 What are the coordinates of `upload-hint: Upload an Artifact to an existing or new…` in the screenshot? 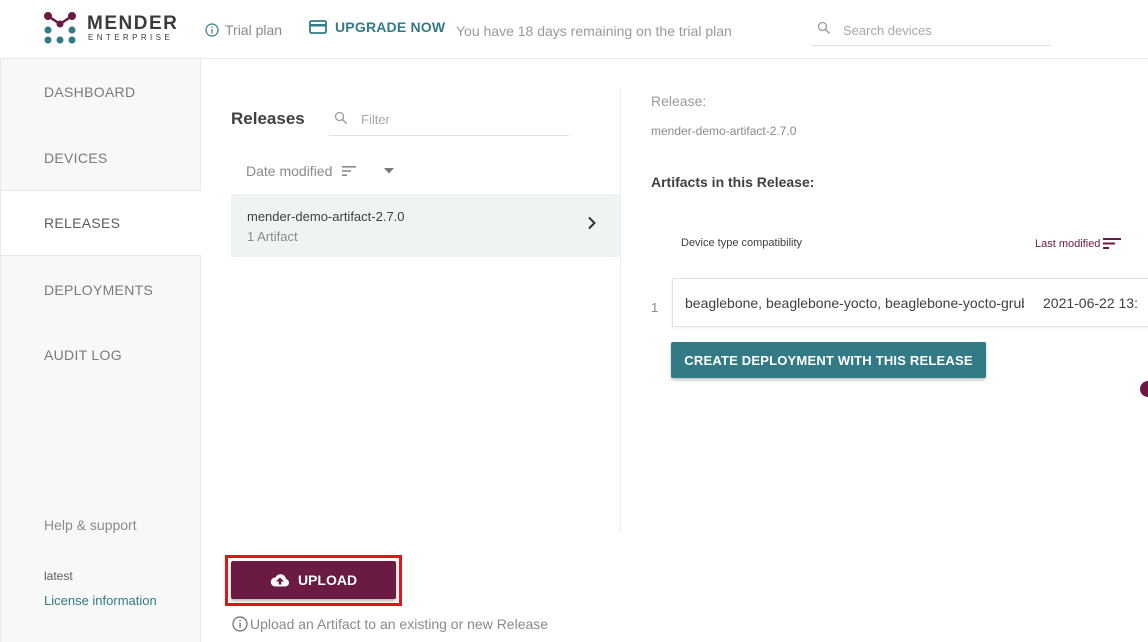 It's located at (390, 624).